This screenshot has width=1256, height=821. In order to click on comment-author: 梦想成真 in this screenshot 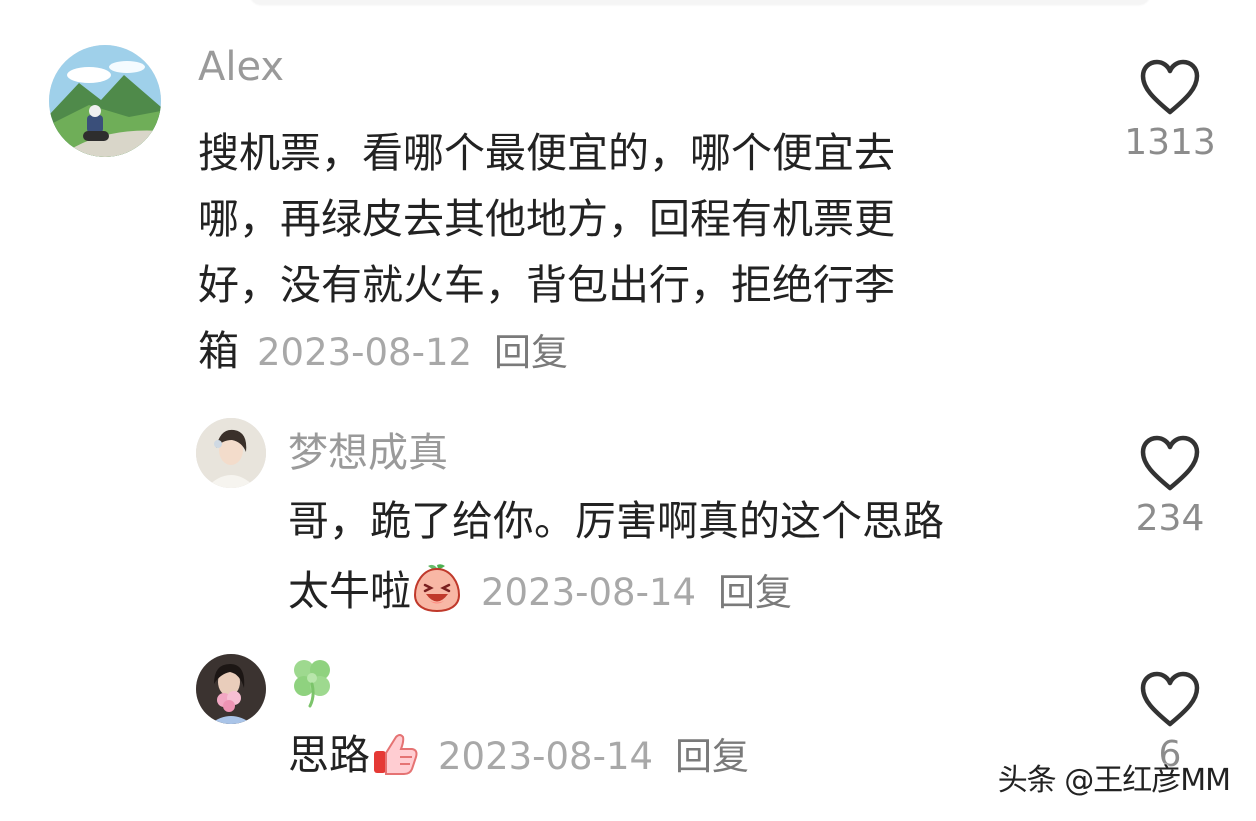, I will do `click(368, 449)`.